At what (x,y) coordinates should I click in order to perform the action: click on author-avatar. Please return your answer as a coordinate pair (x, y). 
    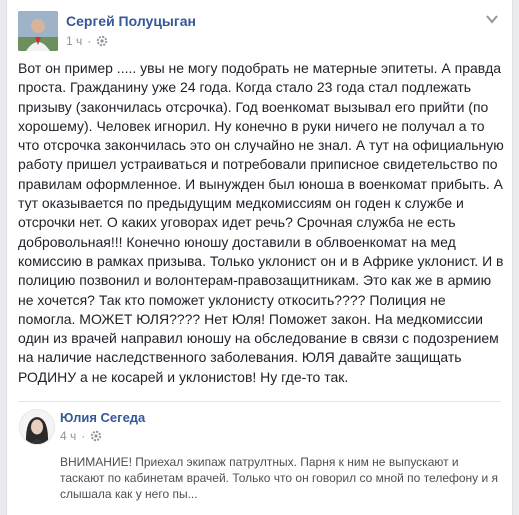
    Looking at the image, I should click on (38, 31).